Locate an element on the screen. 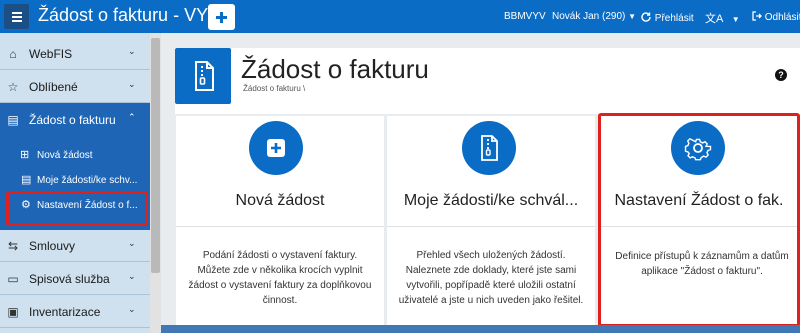  scrollbar-thumb is located at coordinates (155, 155).